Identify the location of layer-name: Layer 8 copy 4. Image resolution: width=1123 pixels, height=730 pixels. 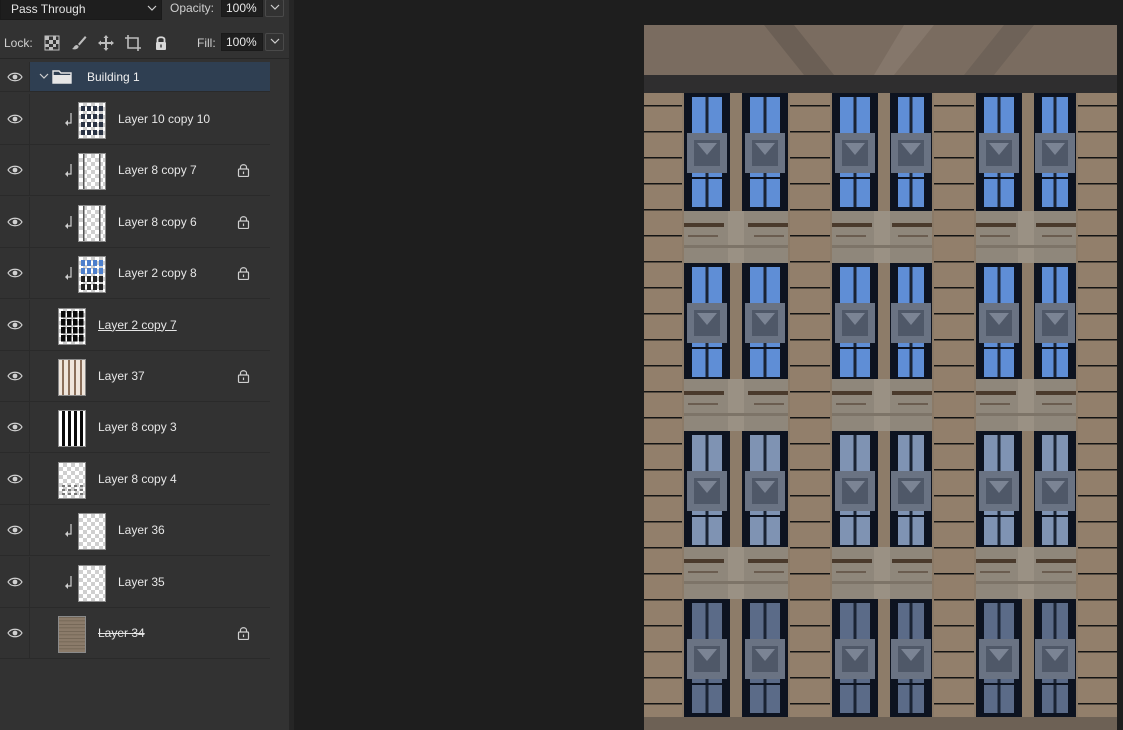
(137, 479).